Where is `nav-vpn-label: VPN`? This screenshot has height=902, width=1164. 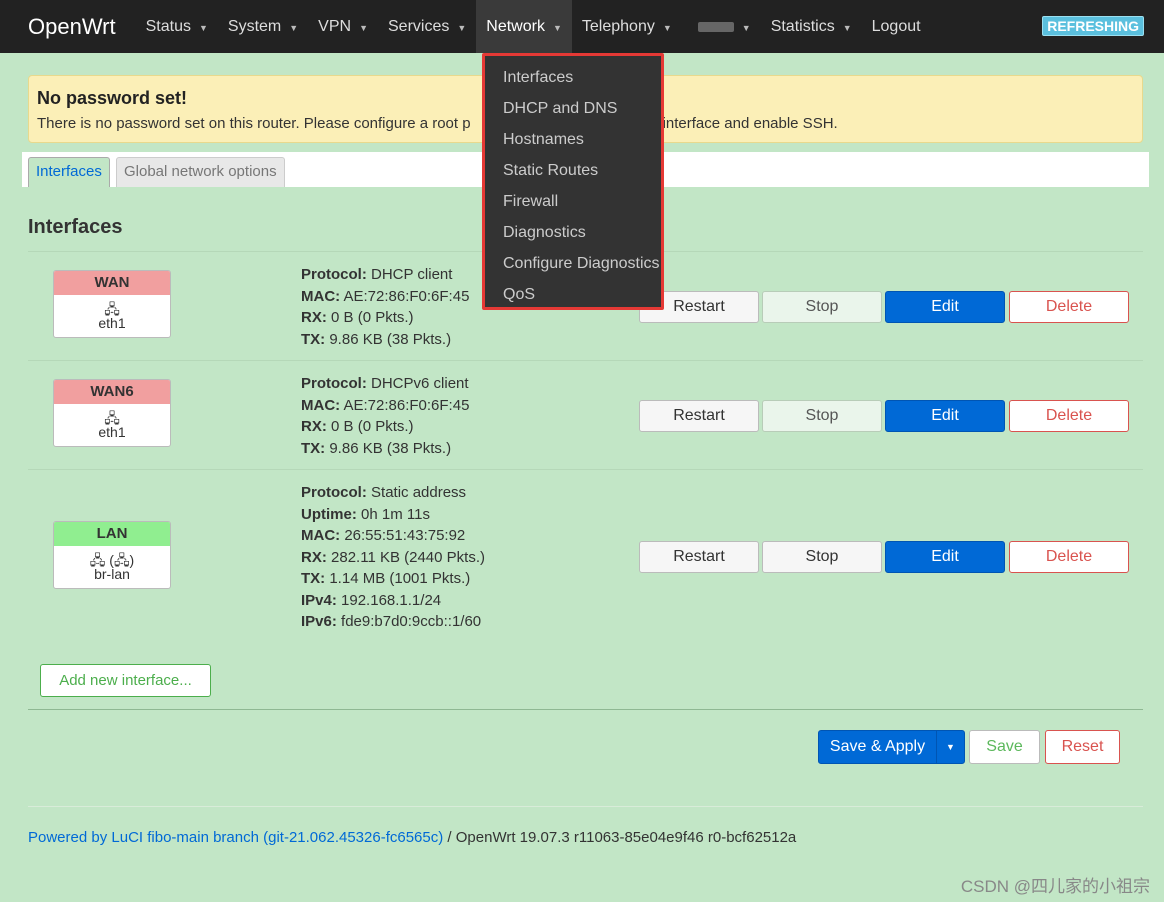
nav-vpn-label: VPN is located at coordinates (335, 26).